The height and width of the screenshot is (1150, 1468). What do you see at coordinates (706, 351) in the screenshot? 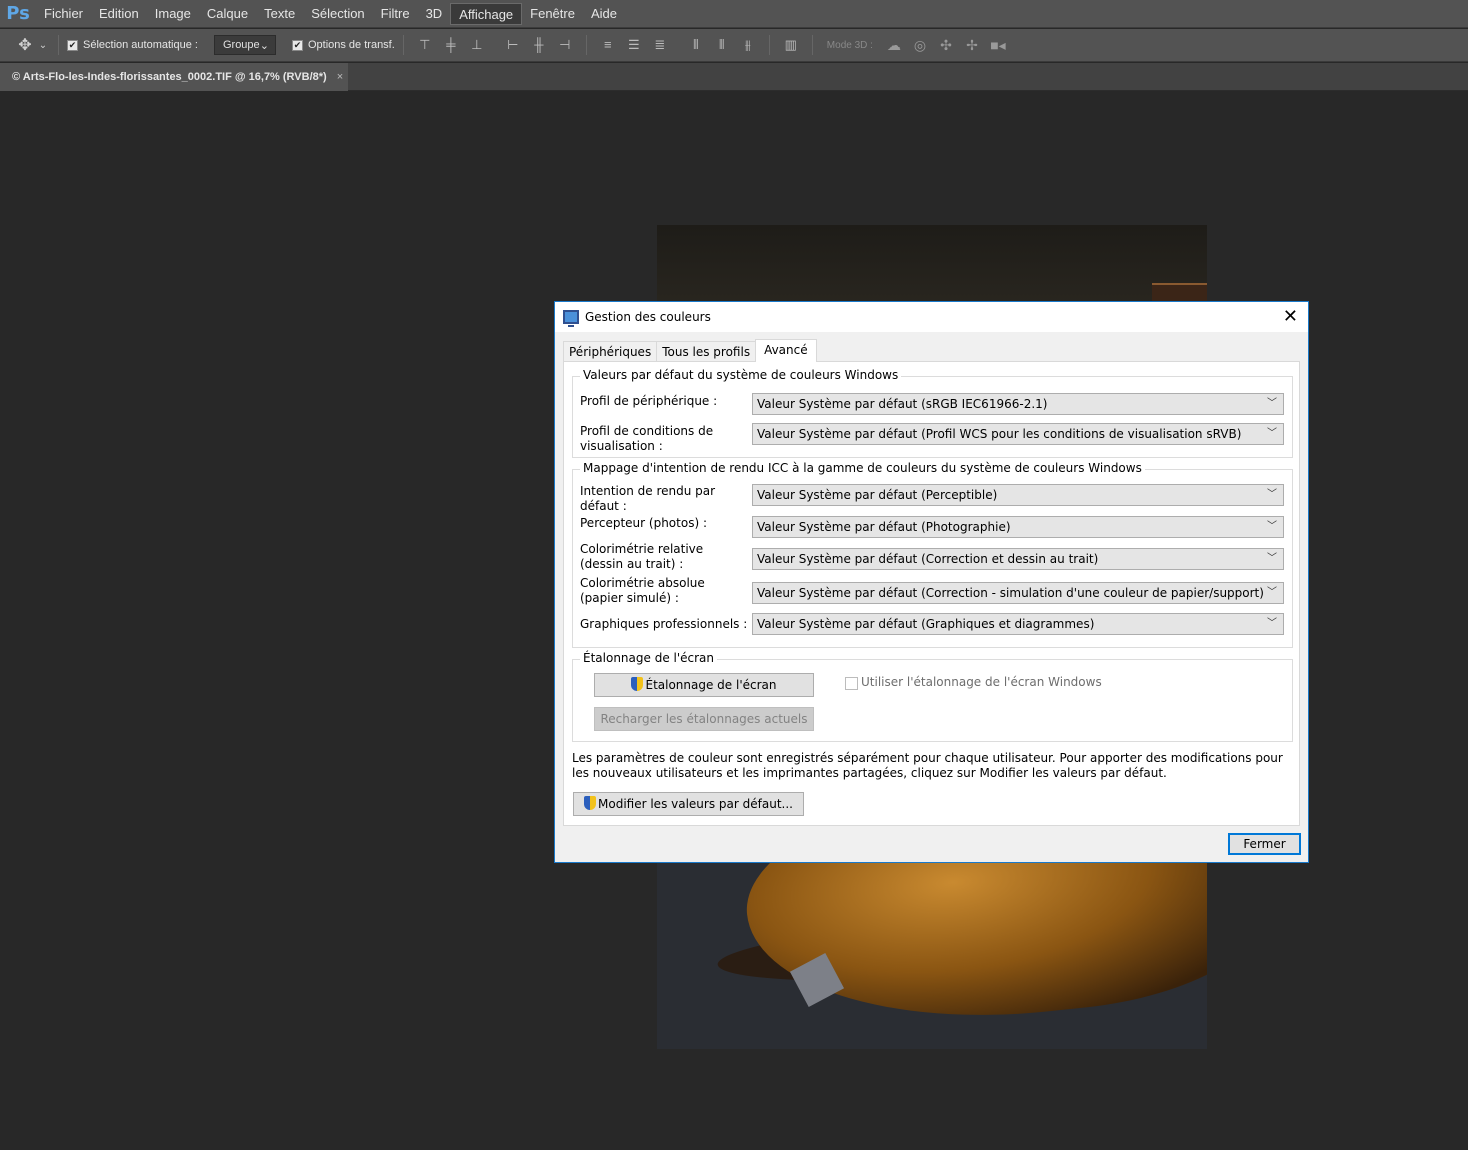
I see `tab-tous-les-profils: Tous les profils` at bounding box center [706, 351].